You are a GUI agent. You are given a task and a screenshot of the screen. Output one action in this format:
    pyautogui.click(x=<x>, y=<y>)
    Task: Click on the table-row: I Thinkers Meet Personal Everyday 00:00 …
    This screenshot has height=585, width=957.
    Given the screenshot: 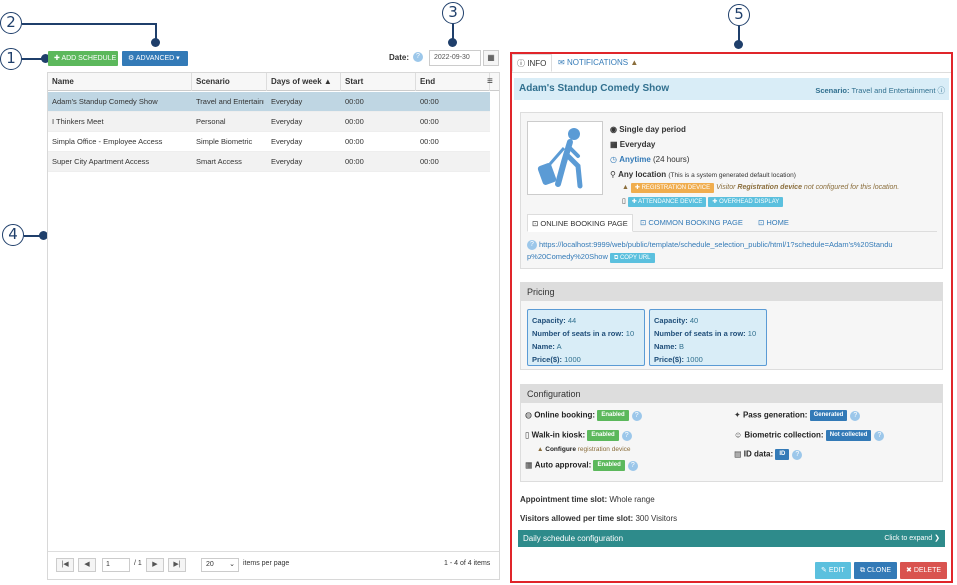 What is the action you would take?
    pyautogui.click(x=269, y=122)
    